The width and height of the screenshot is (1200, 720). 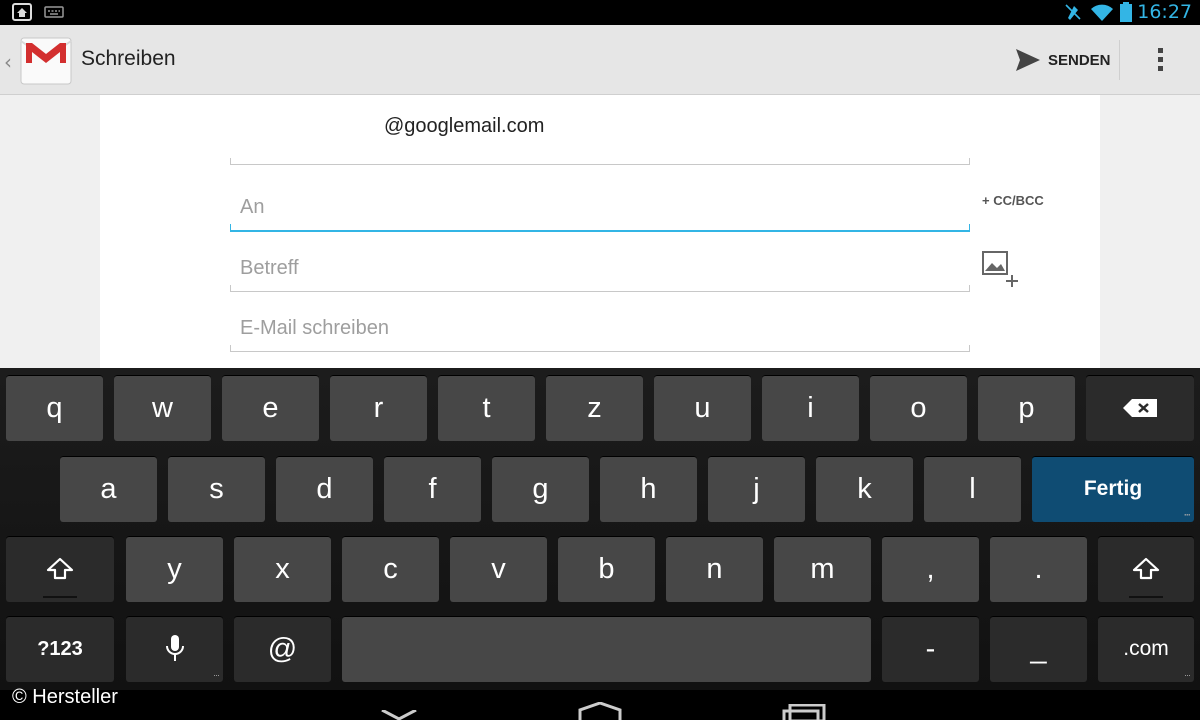 I want to click on microphone-icon, so click(x=174, y=648).